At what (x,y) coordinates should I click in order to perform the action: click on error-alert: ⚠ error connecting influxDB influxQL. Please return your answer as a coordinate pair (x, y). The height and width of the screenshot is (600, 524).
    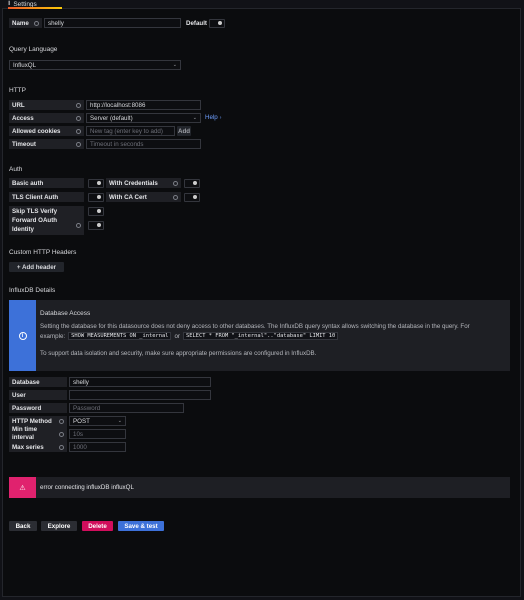
    Looking at the image, I should click on (259, 487).